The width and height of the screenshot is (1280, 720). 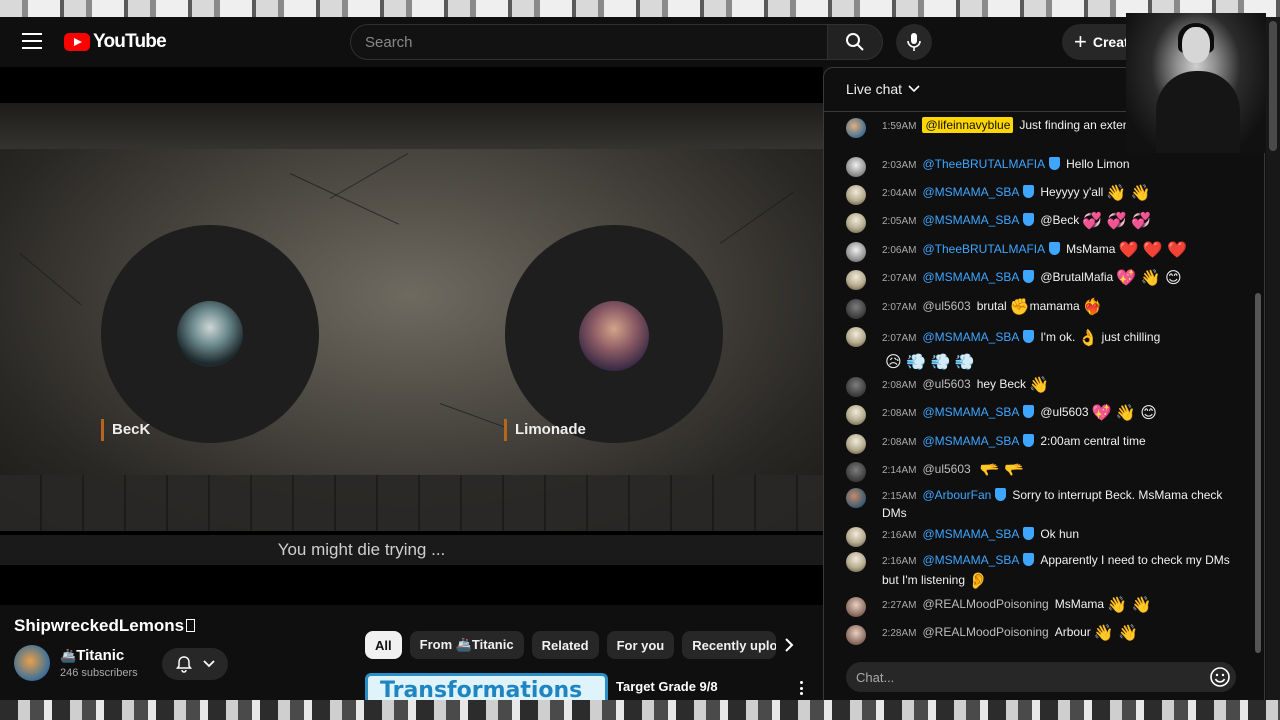 I want to click on chips-next-button, so click(x=789, y=645).